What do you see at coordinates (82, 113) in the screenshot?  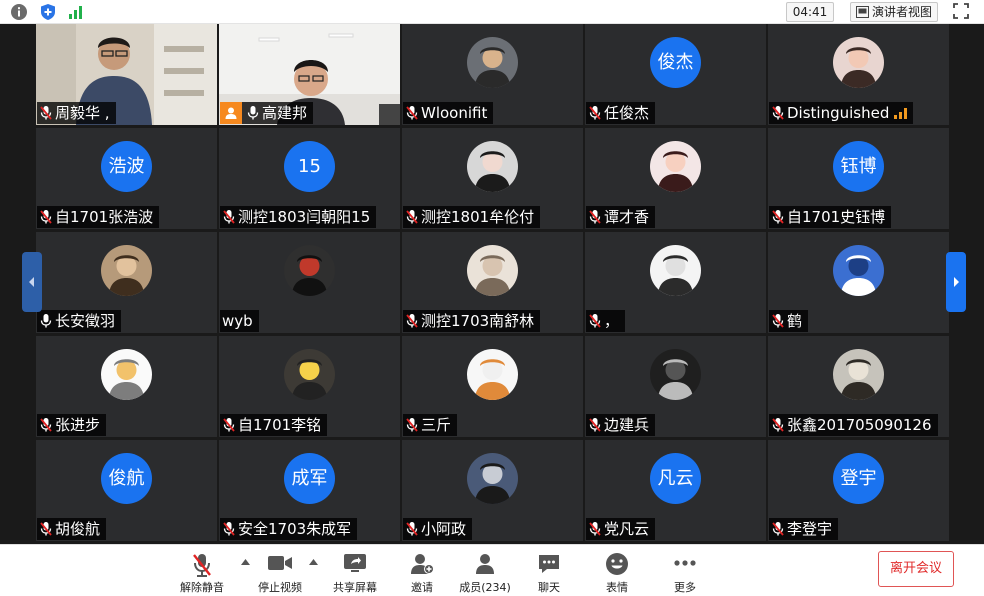 I see `participant-name: 周毅华 ,` at bounding box center [82, 113].